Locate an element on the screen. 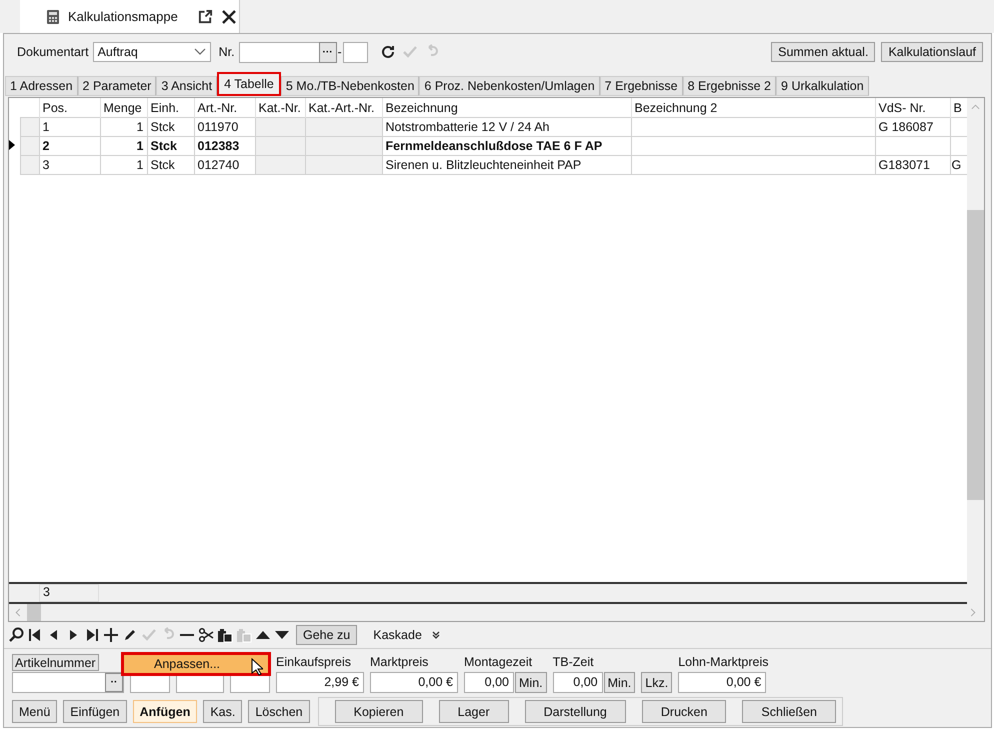 This screenshot has height=730, width=994. browse-button: ··· is located at coordinates (327, 52).